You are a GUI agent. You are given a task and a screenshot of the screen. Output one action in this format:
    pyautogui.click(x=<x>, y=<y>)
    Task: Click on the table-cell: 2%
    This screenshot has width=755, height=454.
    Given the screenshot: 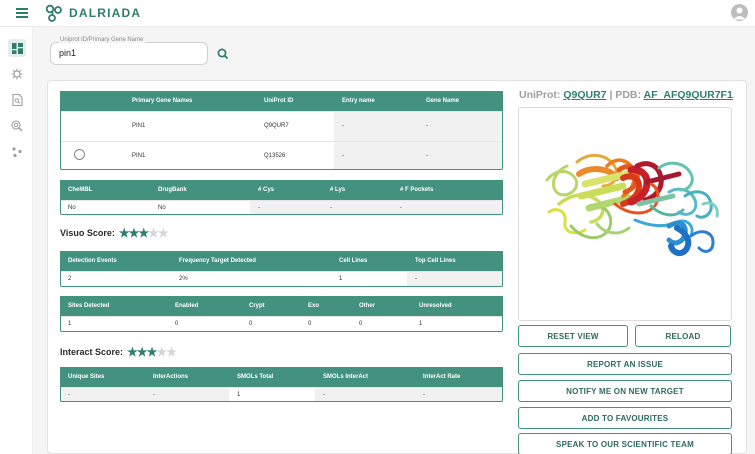 What is the action you would take?
    pyautogui.click(x=251, y=278)
    